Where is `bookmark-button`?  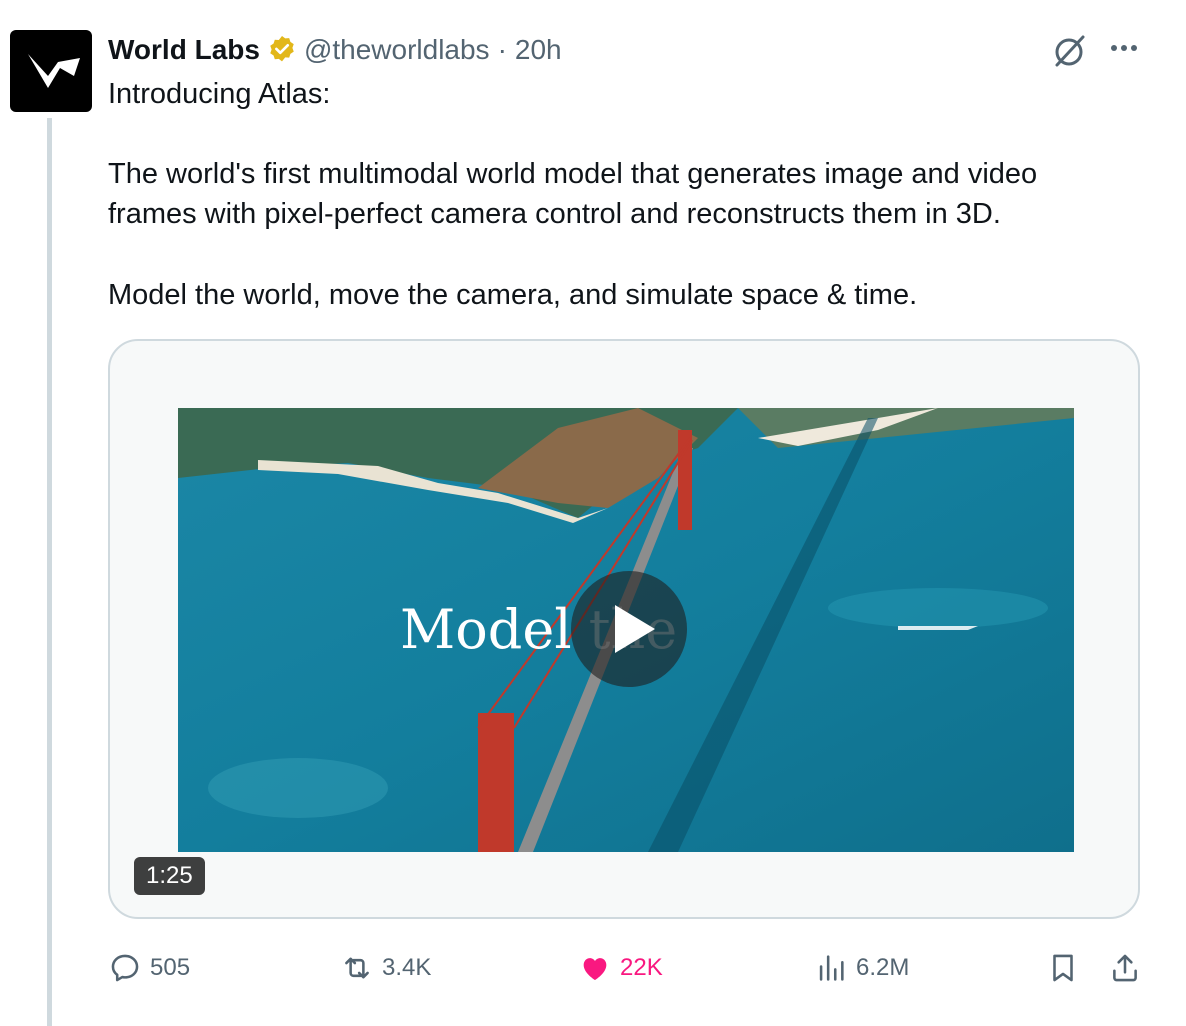
bookmark-button is located at coordinates (1063, 968).